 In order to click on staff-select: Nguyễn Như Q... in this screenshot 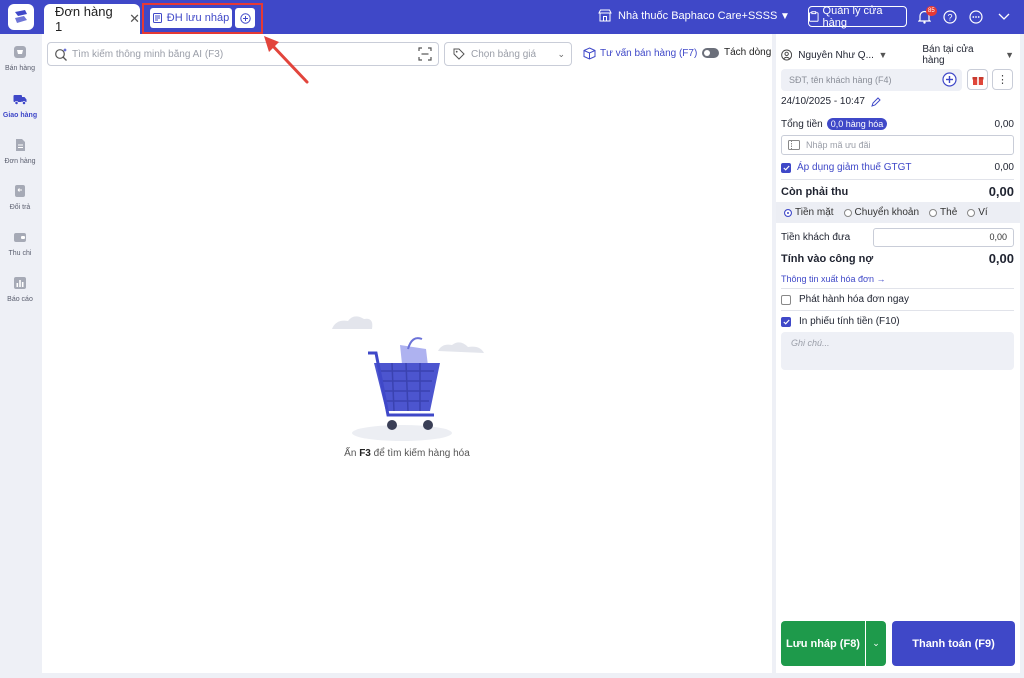, I will do `click(836, 55)`.